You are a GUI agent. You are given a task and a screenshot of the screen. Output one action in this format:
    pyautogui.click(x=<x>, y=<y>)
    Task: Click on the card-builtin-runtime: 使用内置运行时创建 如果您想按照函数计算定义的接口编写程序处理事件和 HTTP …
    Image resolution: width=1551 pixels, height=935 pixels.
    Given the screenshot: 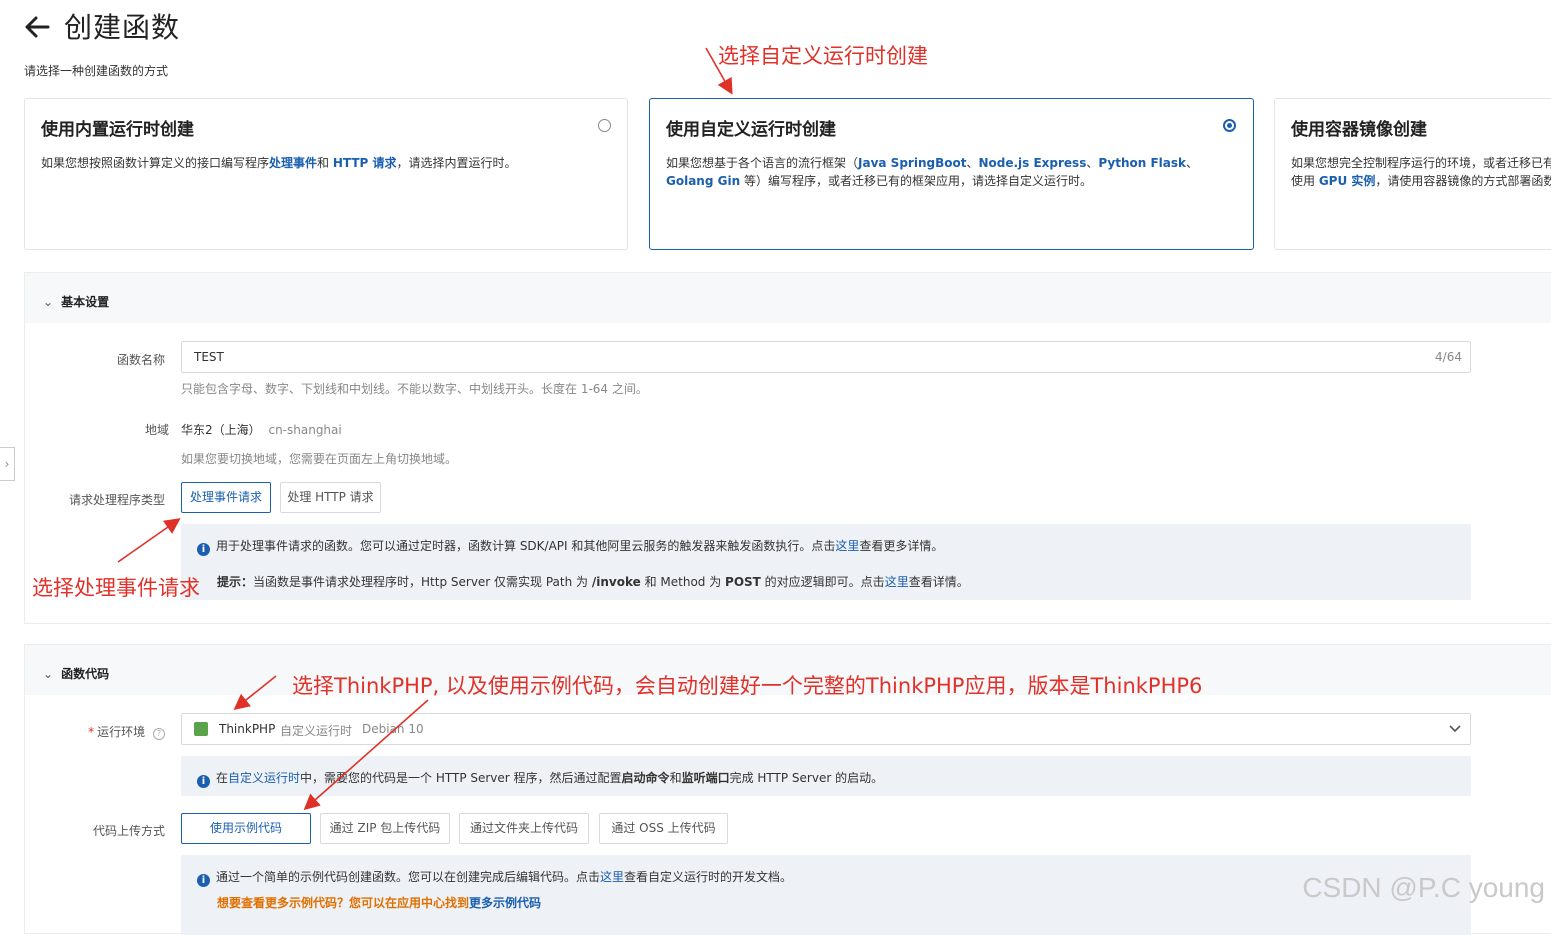 What is the action you would take?
    pyautogui.click(x=326, y=174)
    